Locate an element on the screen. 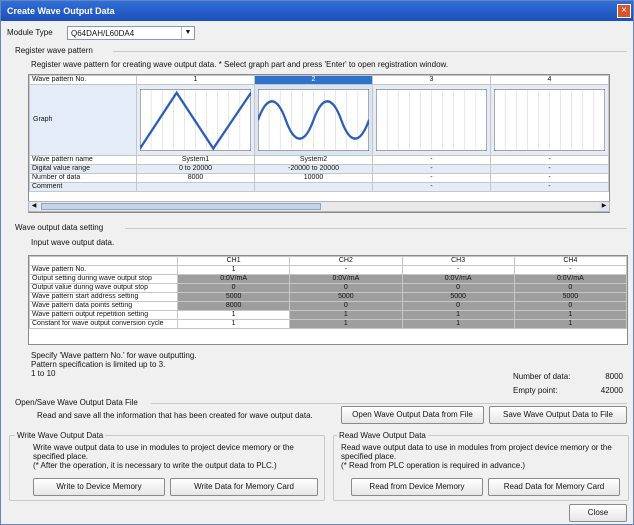 This screenshot has height=525, width=634. pattern-column-2: 2 is located at coordinates (313, 80).